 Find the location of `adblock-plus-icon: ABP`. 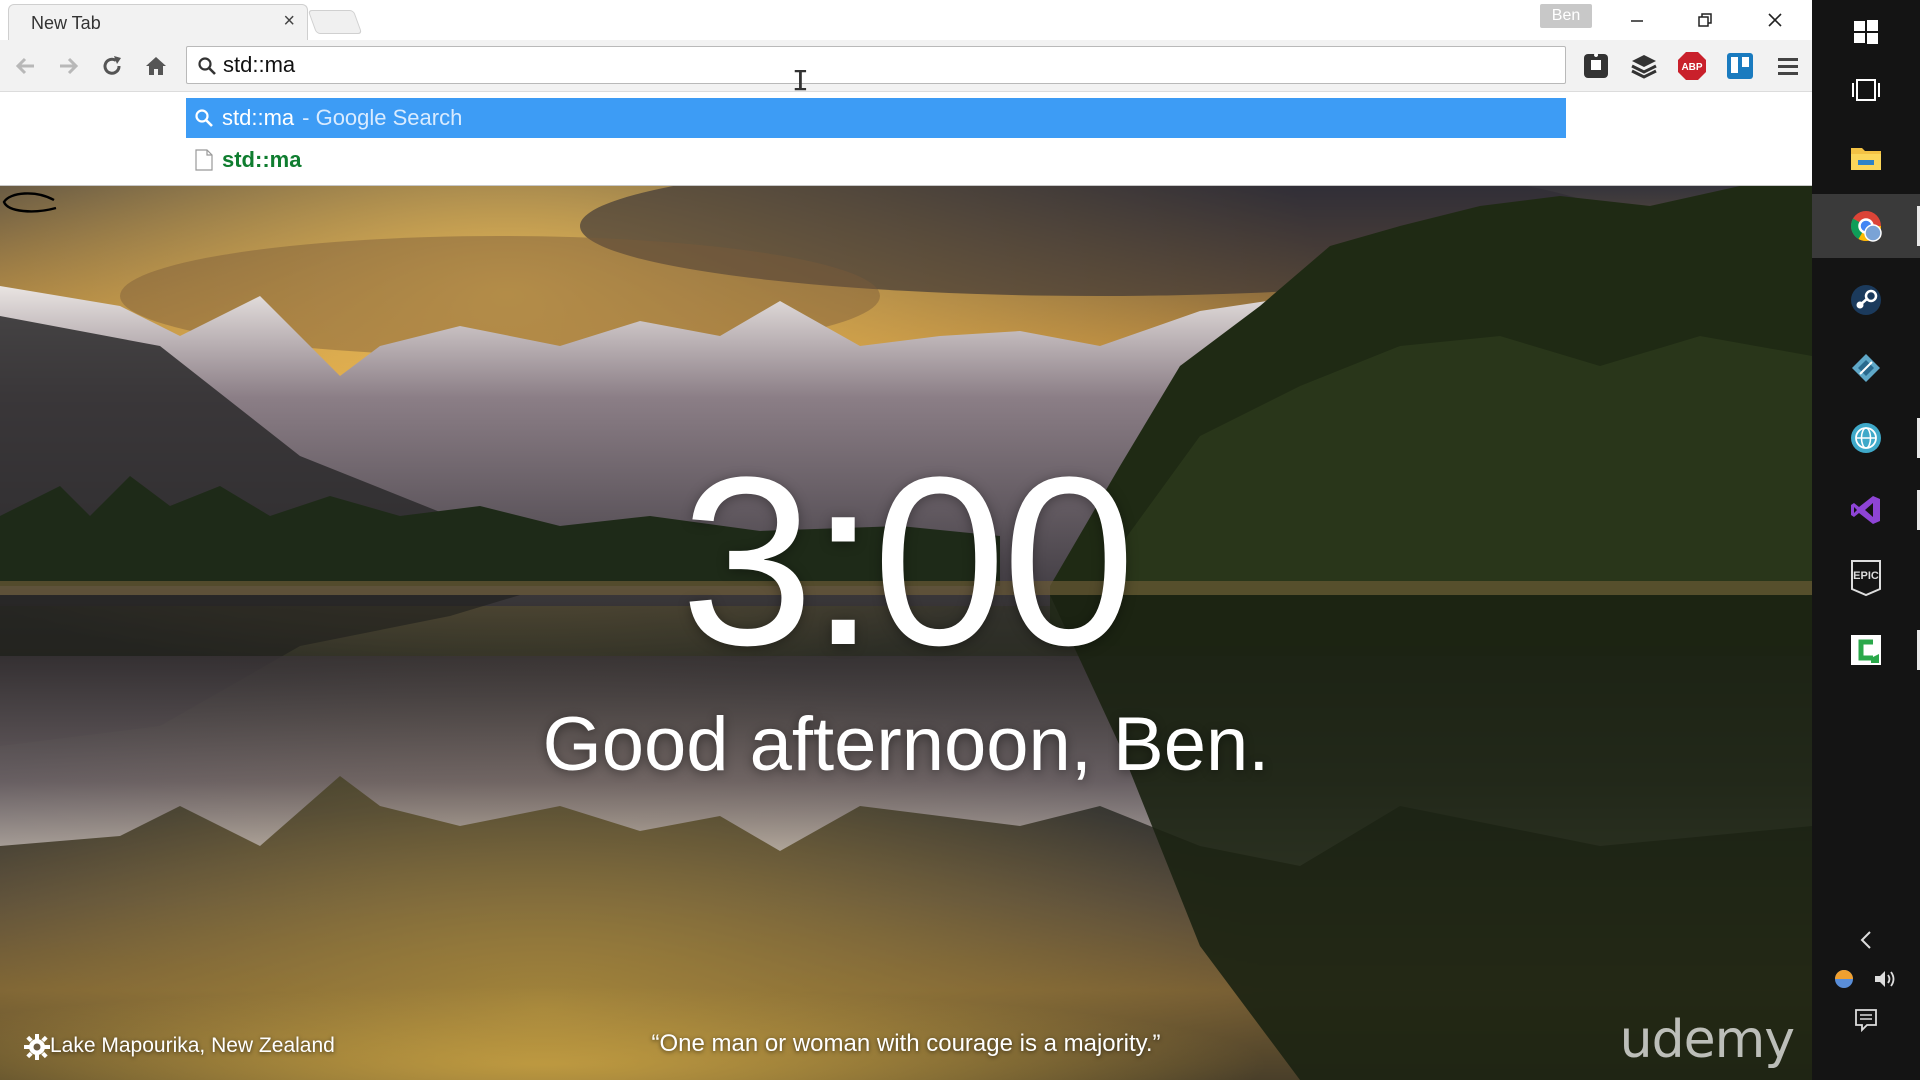

adblock-plus-icon: ABP is located at coordinates (1692, 66).